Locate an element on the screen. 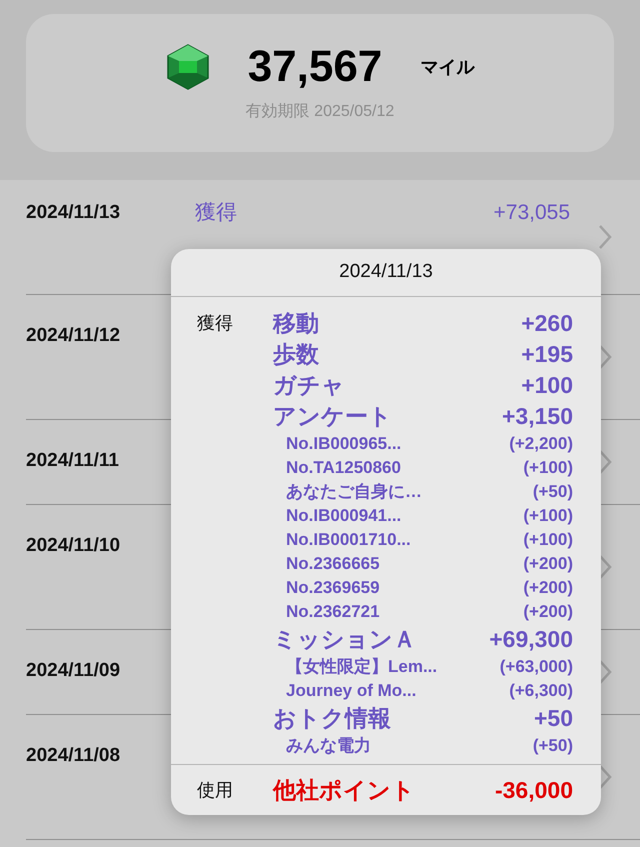 The width and height of the screenshot is (640, 847). category-amount: +3,150 is located at coordinates (537, 417).